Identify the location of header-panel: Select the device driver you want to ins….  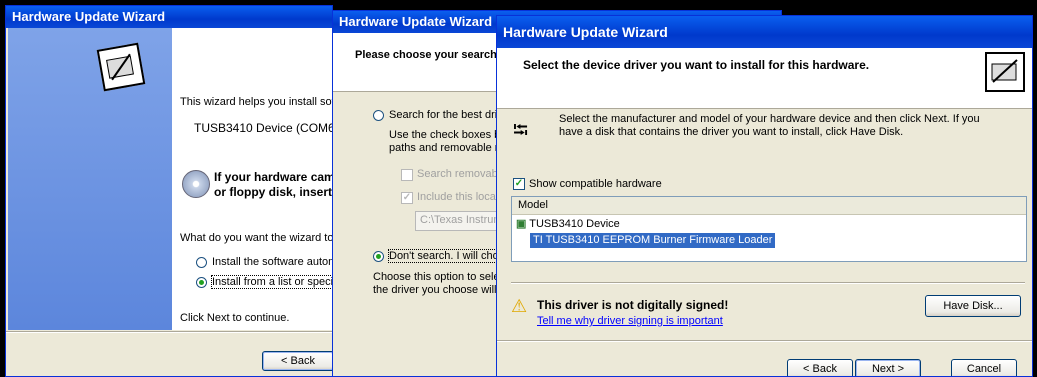
(764, 78).